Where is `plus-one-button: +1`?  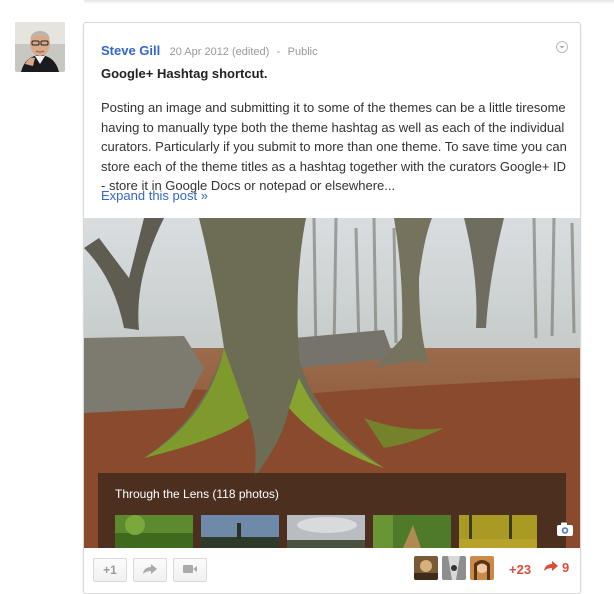 plus-one-button: +1 is located at coordinates (110, 570).